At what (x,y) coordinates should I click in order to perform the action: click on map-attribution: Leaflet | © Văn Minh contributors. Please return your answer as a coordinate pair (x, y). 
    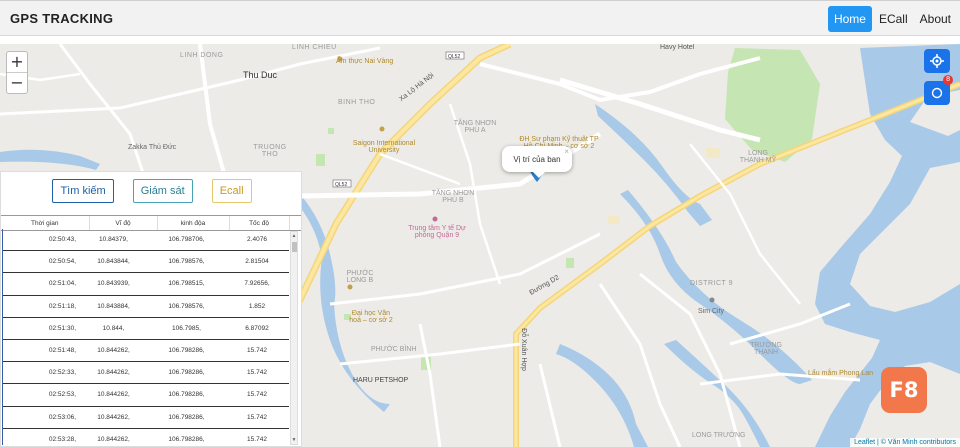
    Looking at the image, I should click on (905, 442).